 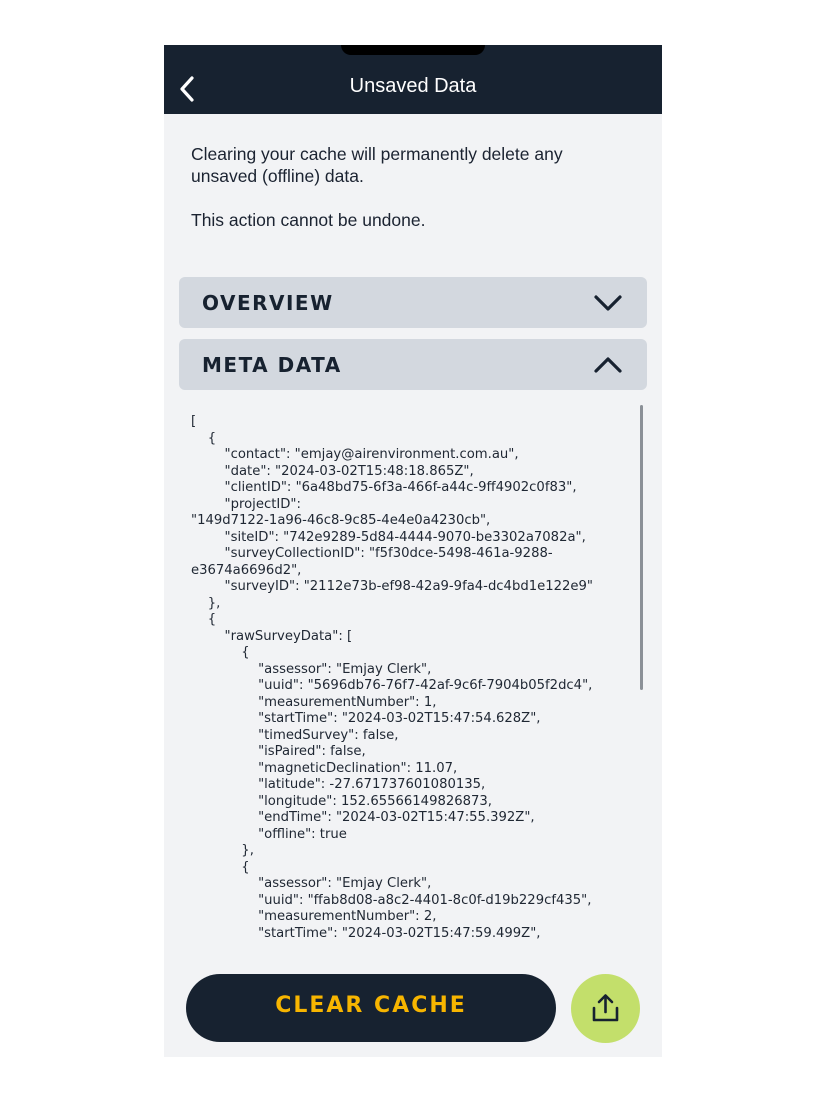 I want to click on undo-warning-text: This action cannot be undone., so click(x=308, y=220).